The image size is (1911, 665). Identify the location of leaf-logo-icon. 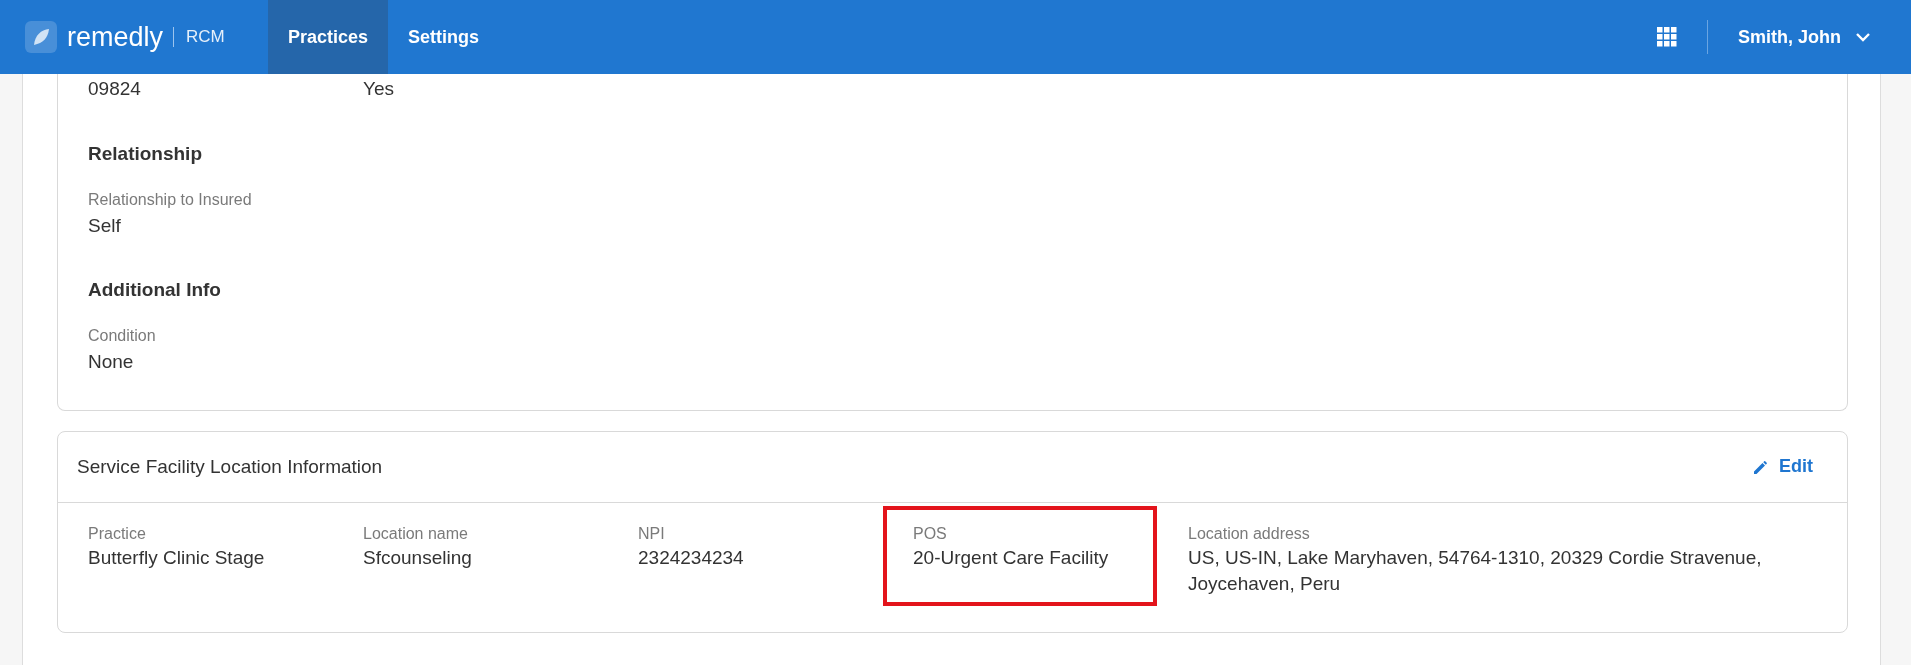
(41, 37).